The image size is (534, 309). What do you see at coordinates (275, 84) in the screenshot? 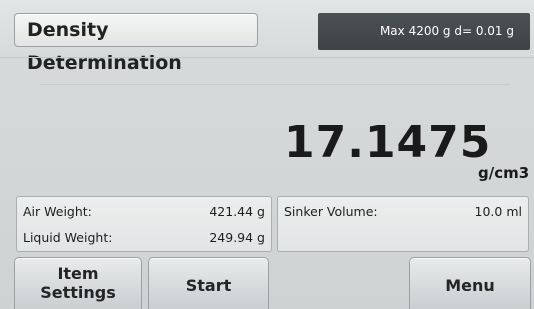
I see `divider-line` at bounding box center [275, 84].